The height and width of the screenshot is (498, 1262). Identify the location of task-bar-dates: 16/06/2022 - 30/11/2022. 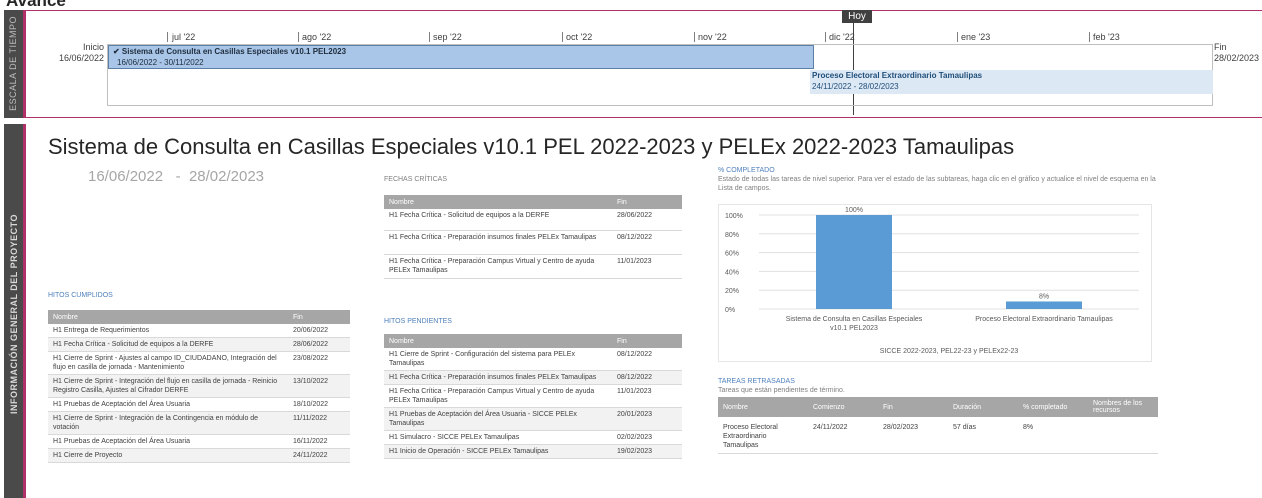
(160, 62).